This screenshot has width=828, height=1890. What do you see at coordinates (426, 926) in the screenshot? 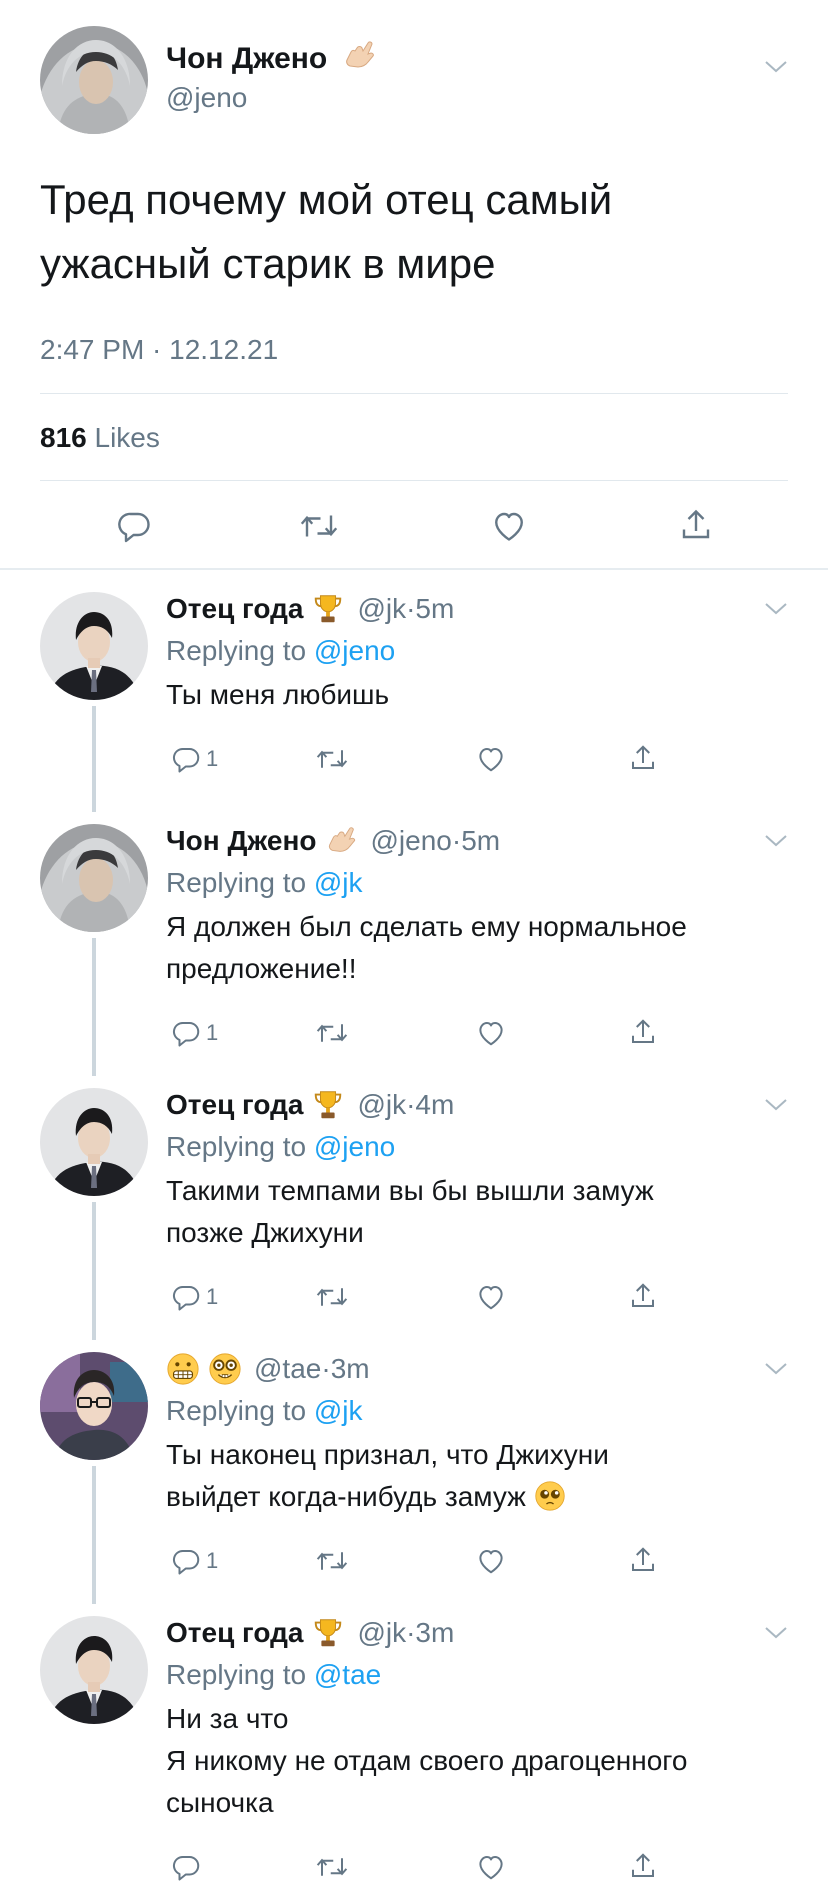
I see `text-line-content: Я должен был сделать ему нормальное` at bounding box center [426, 926].